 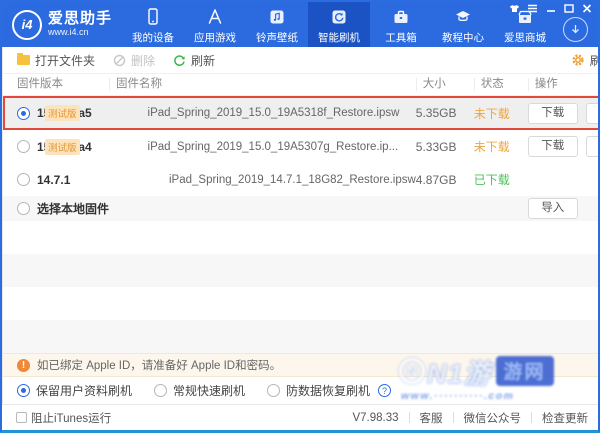 I want to click on app-url: www.i4.cn, so click(x=68, y=31).